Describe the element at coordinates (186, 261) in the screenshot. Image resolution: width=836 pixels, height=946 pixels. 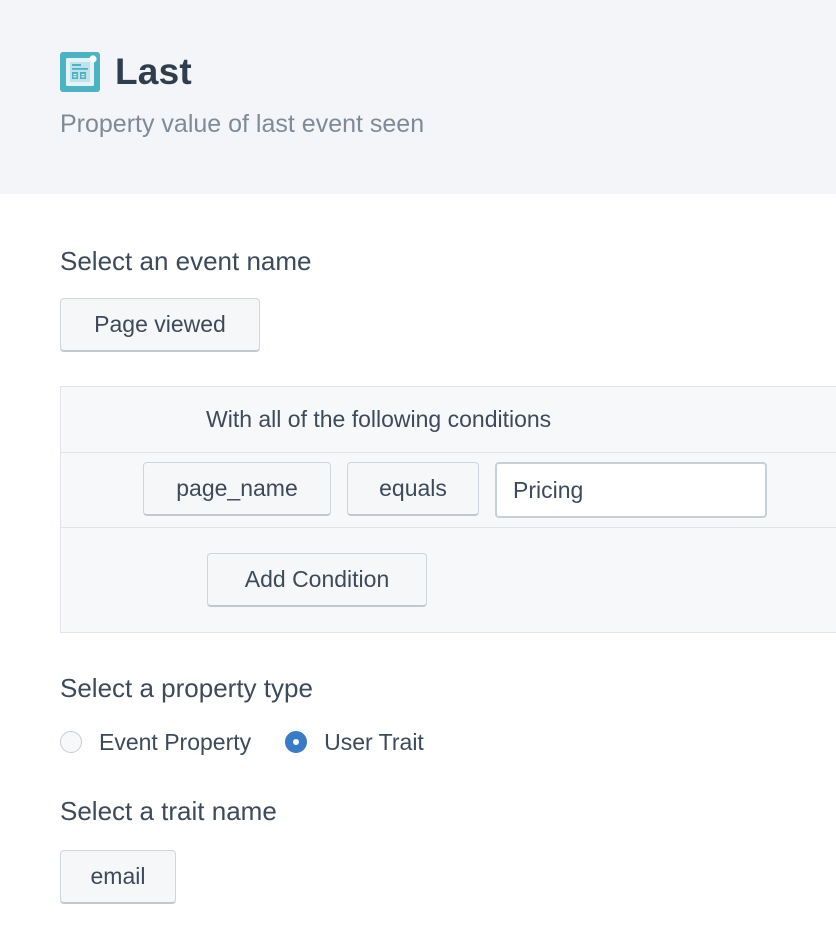
I see `event-name-label: Select an event name` at that location.